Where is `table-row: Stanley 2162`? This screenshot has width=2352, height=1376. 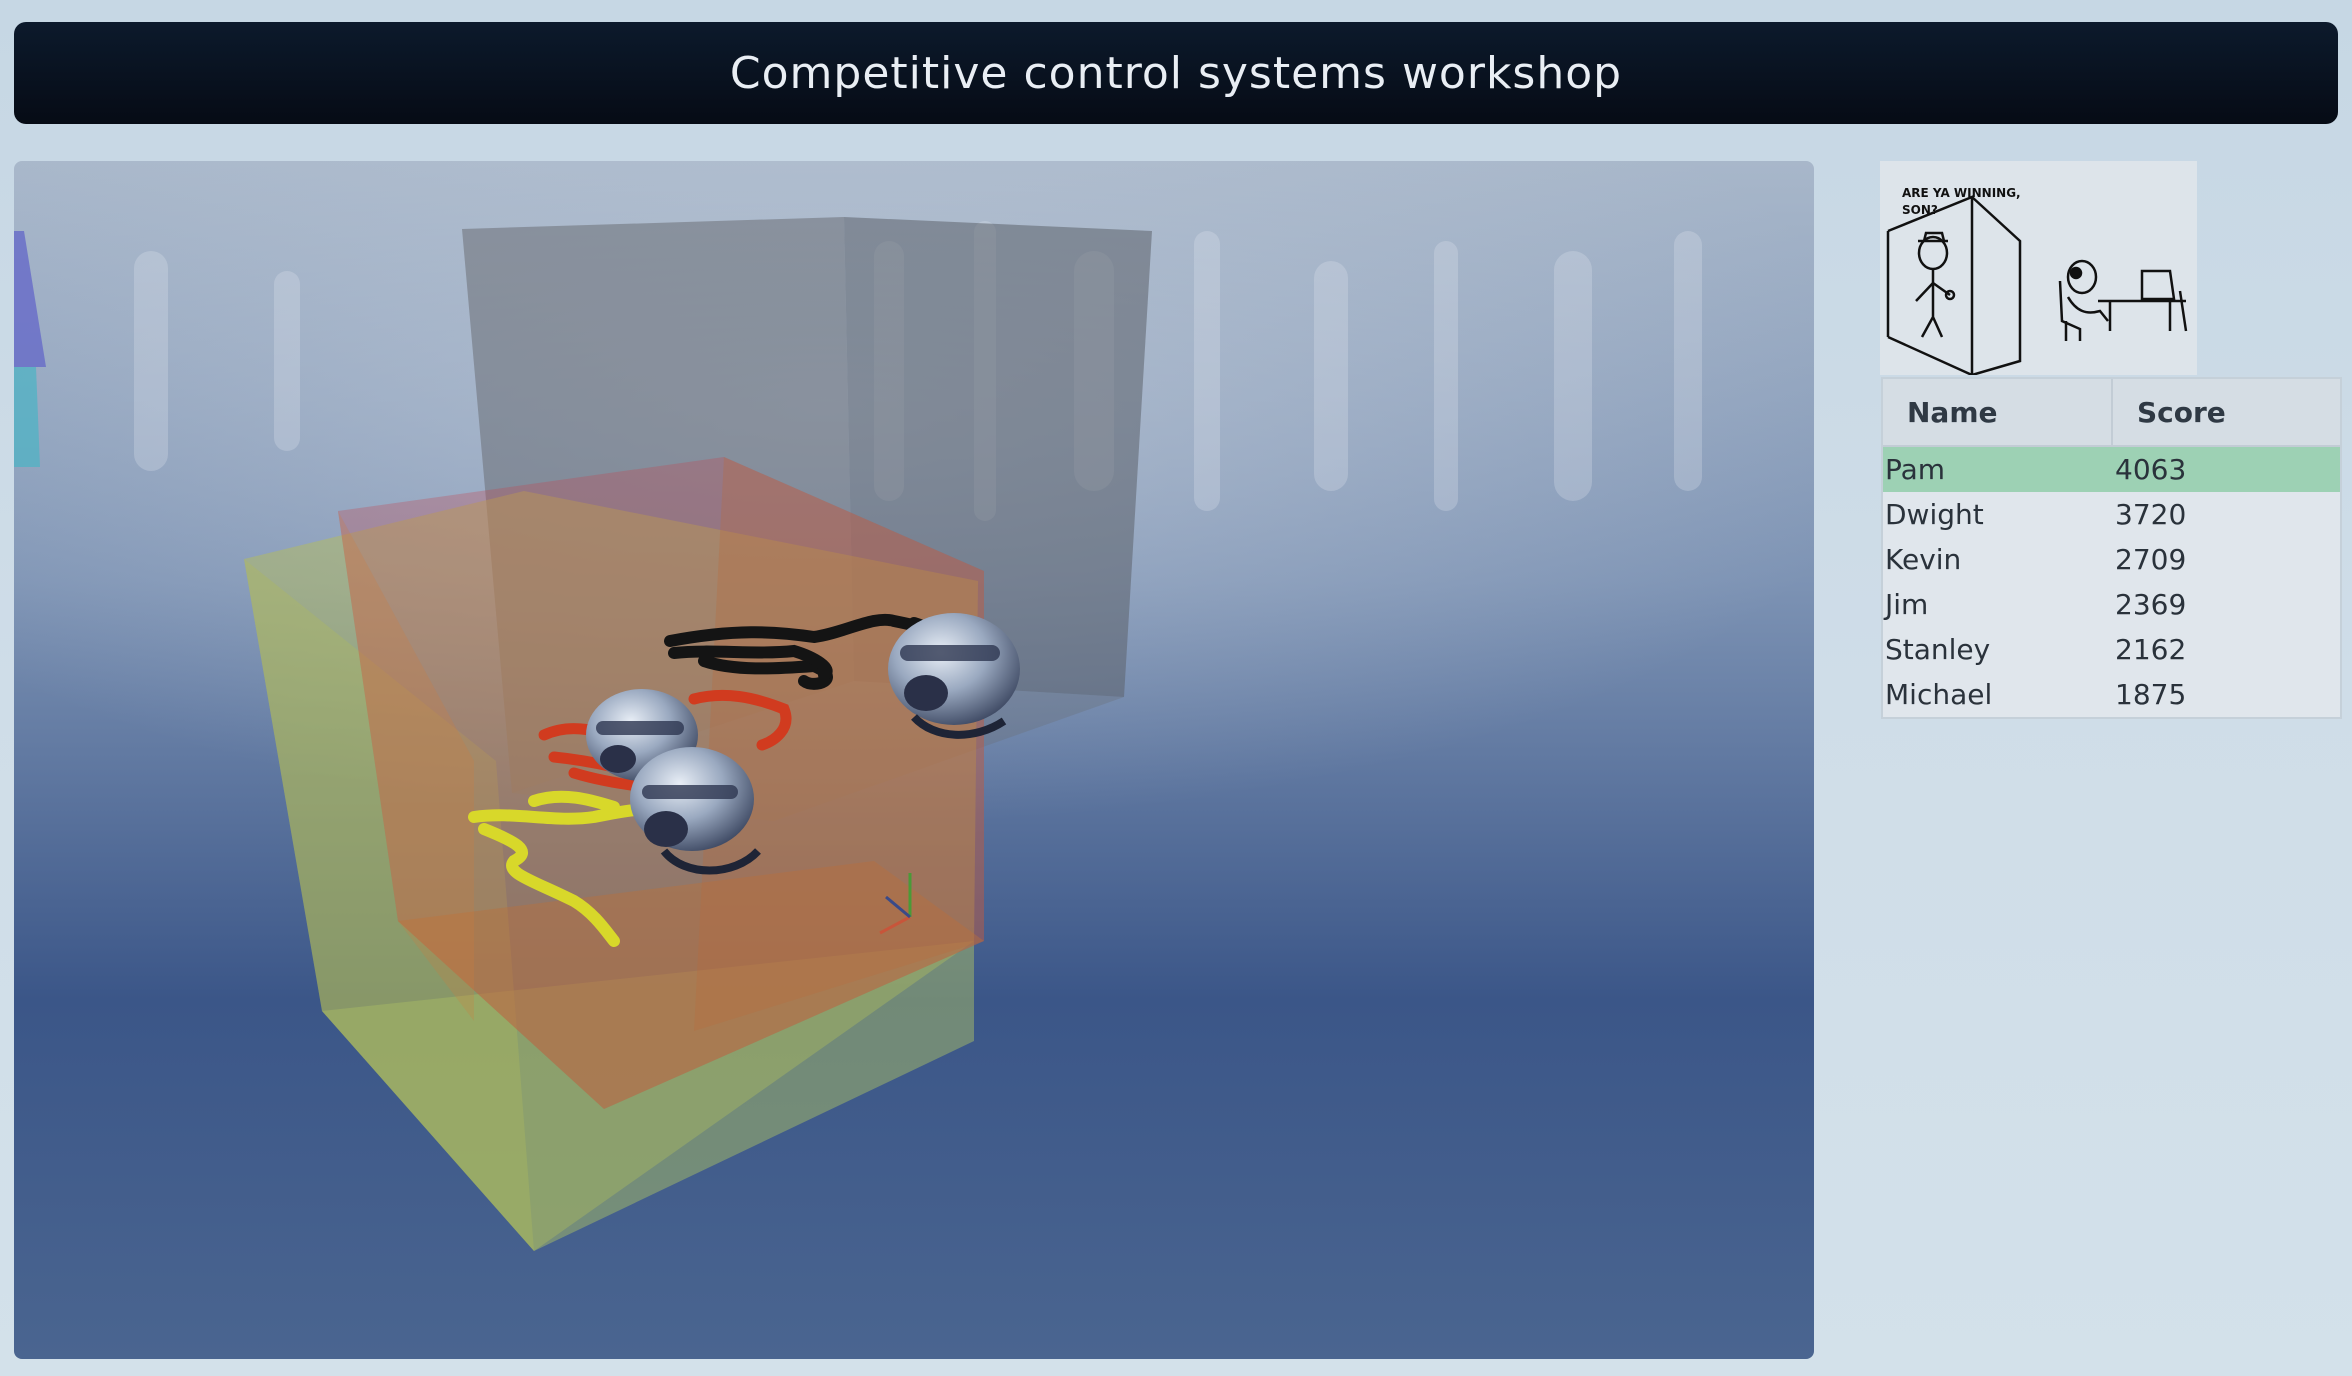
table-row: Stanley 2162 is located at coordinates (2111, 649).